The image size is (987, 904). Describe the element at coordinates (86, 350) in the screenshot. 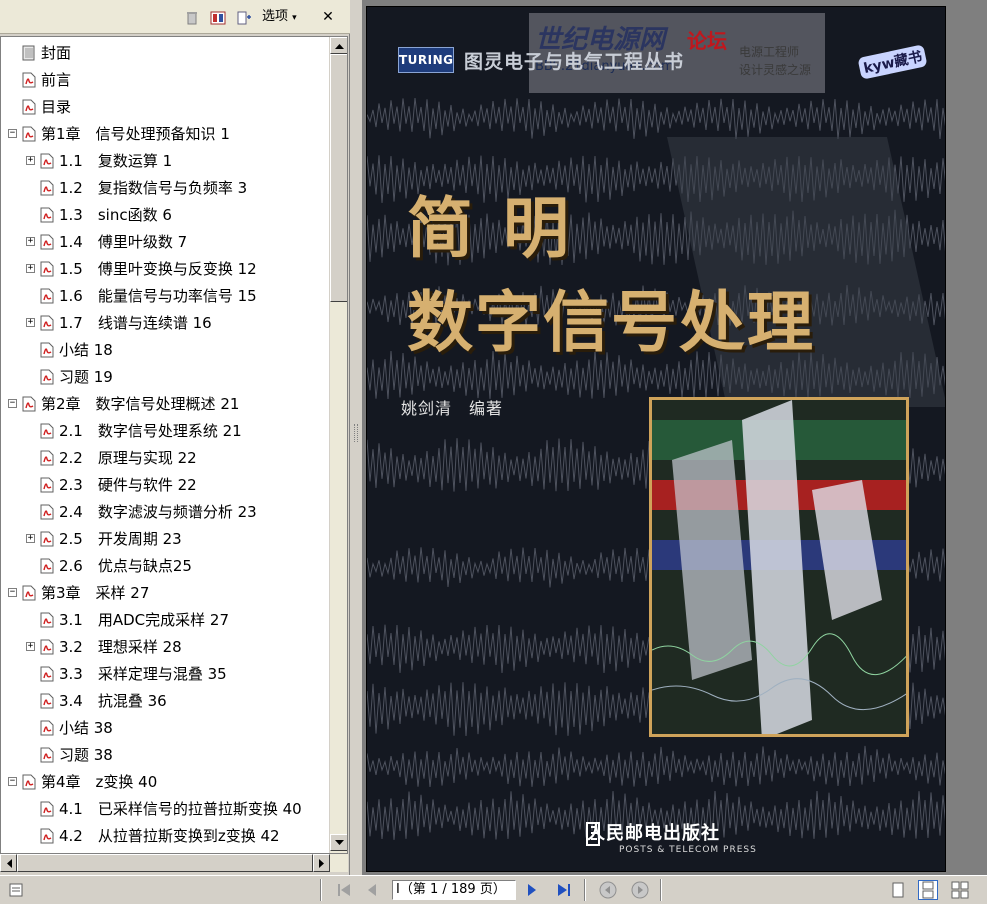

I see `bookmark-label: 小结 18` at that location.